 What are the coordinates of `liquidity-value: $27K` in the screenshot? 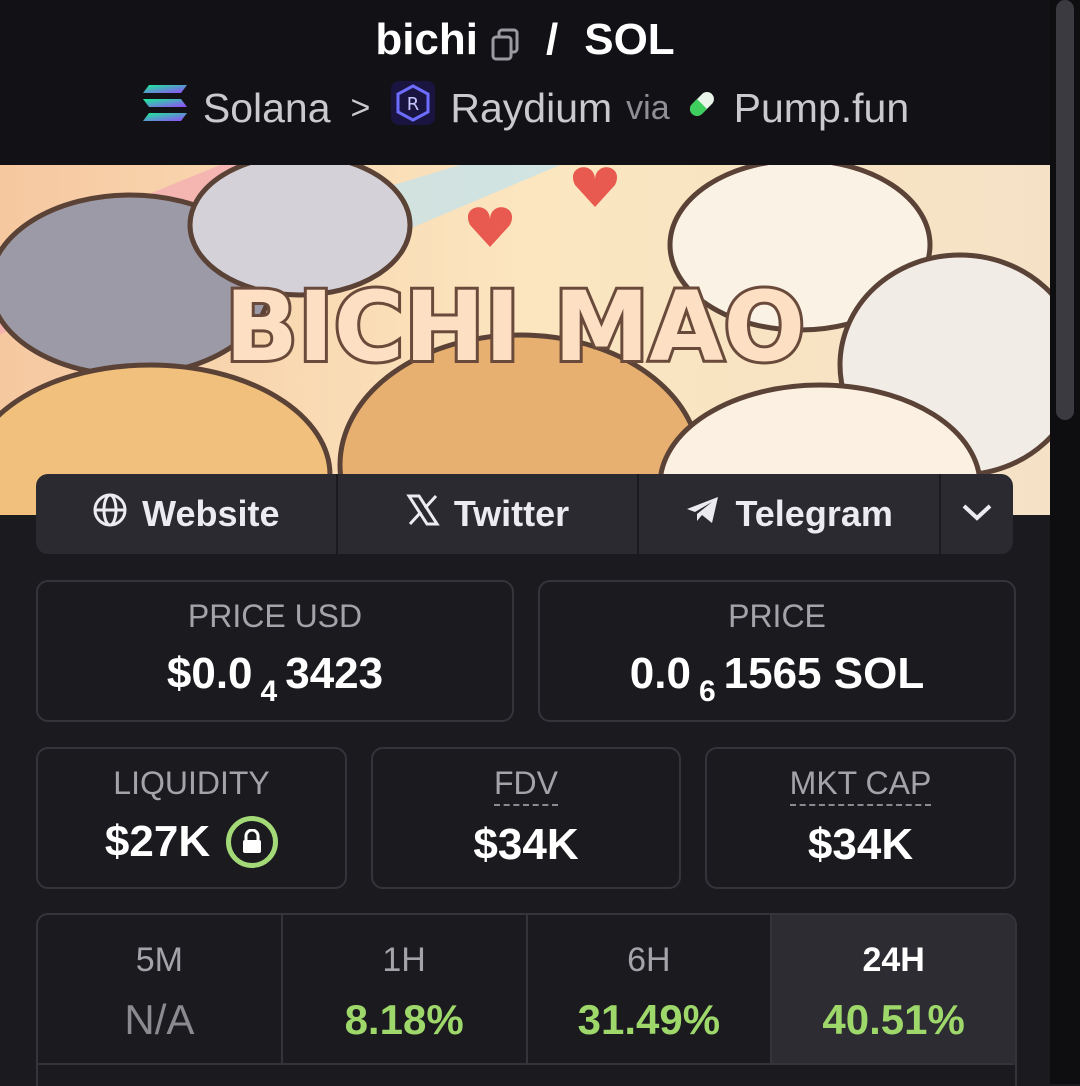 It's located at (157, 841).